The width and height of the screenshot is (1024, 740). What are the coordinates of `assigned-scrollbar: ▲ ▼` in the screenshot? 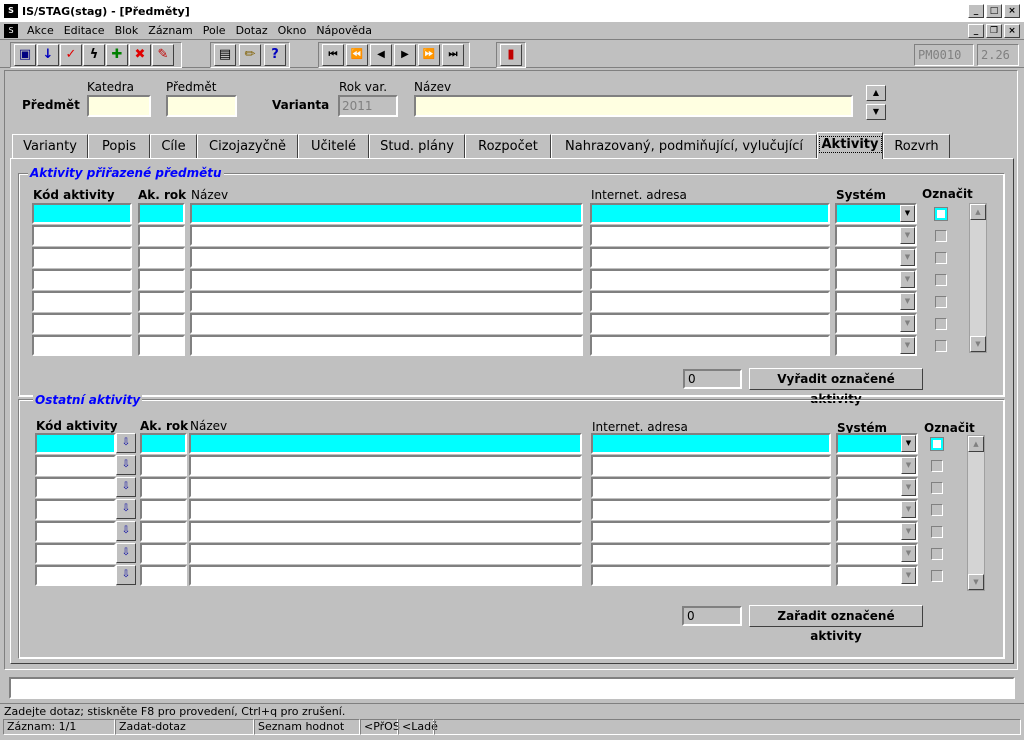 It's located at (978, 278).